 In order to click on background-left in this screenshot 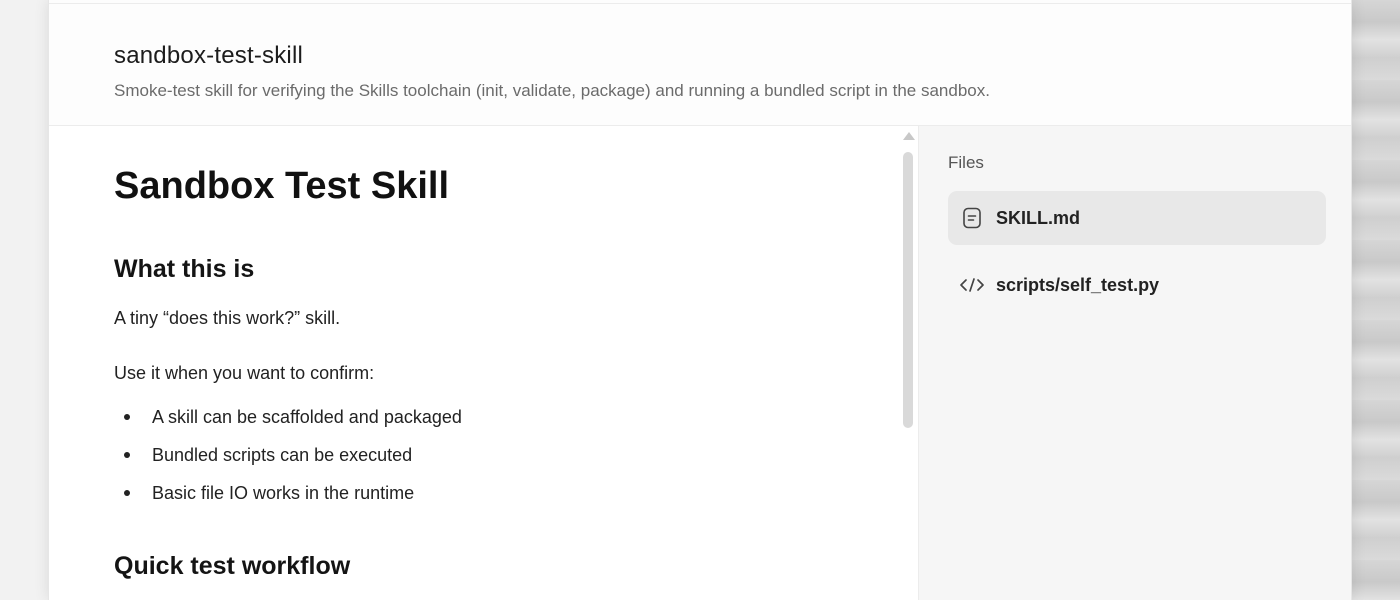, I will do `click(24, 300)`.